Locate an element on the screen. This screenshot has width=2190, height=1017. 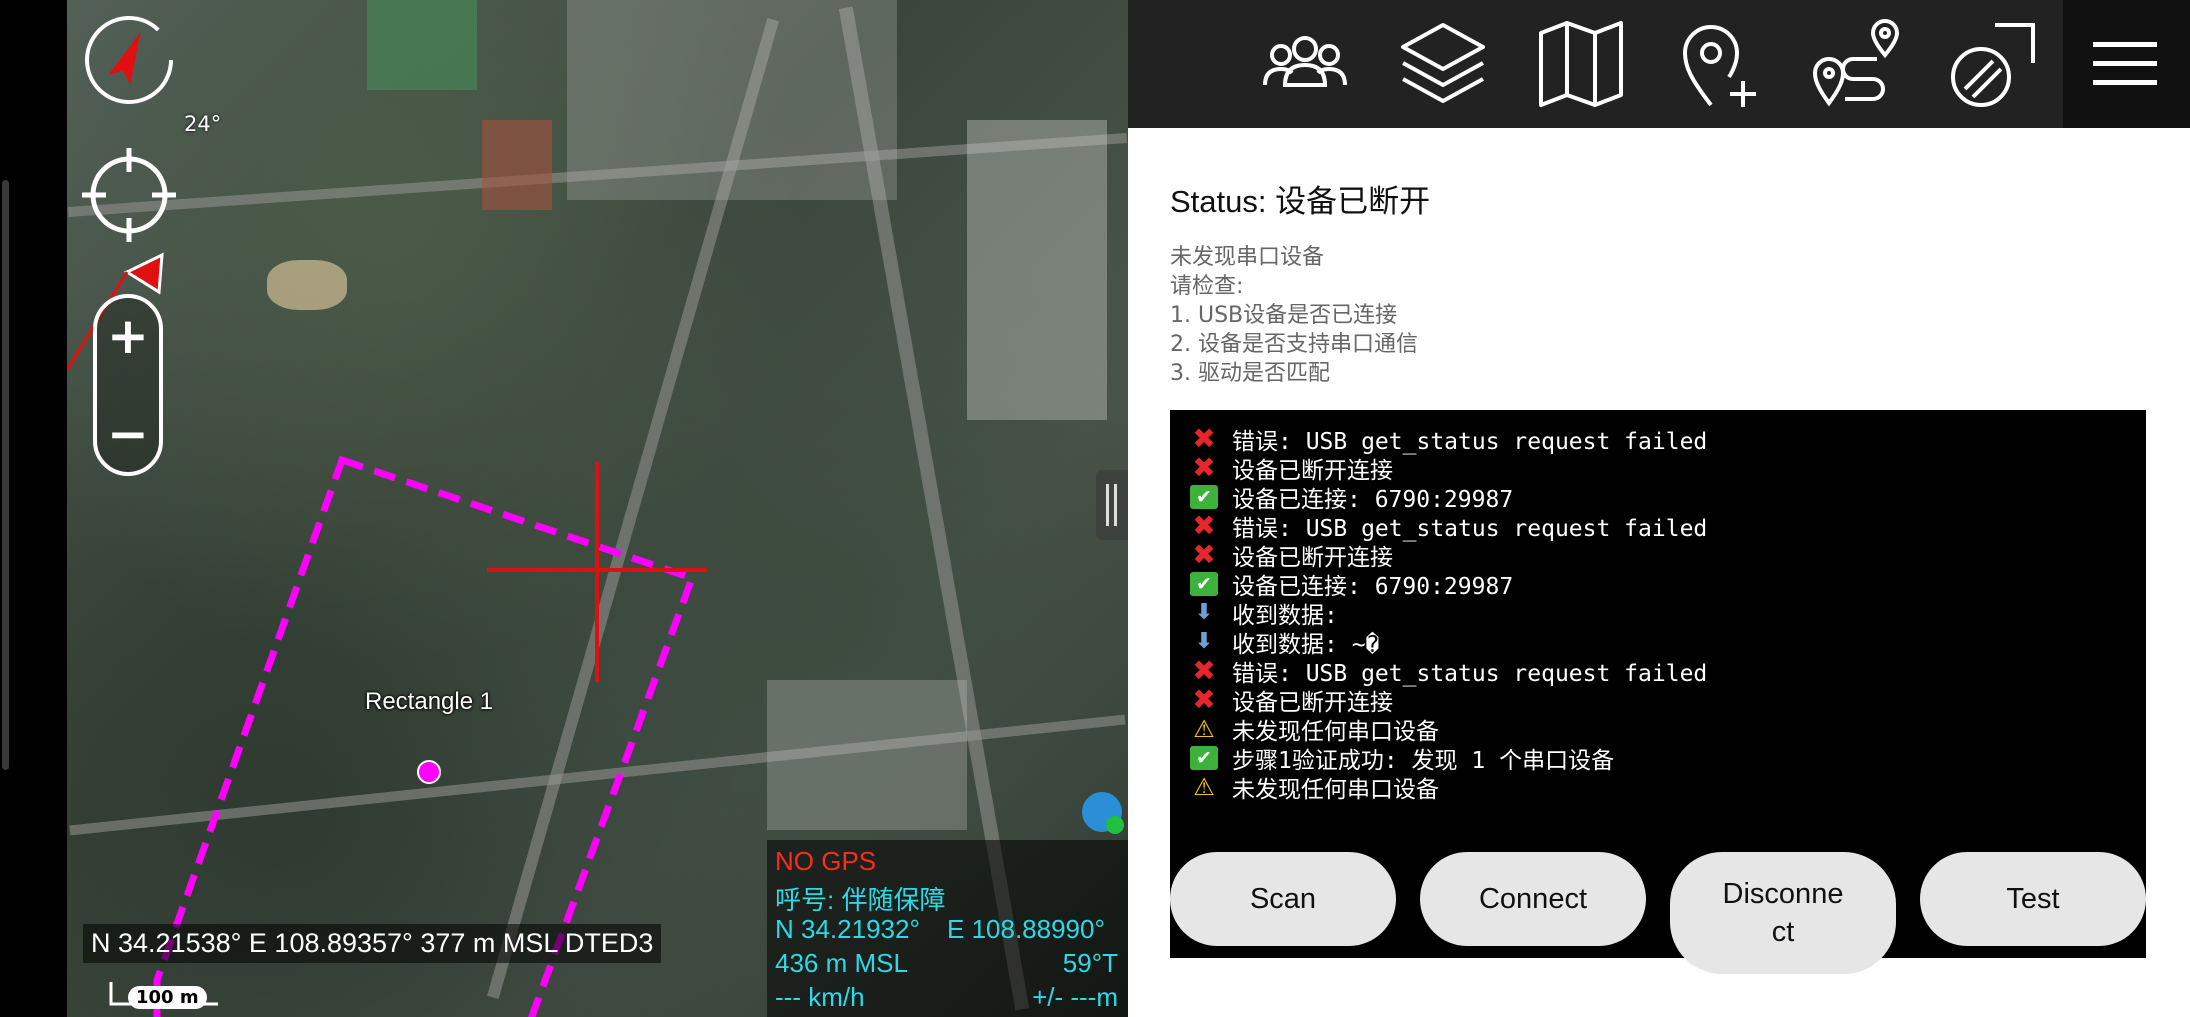
shape-point is located at coordinates (429, 772).